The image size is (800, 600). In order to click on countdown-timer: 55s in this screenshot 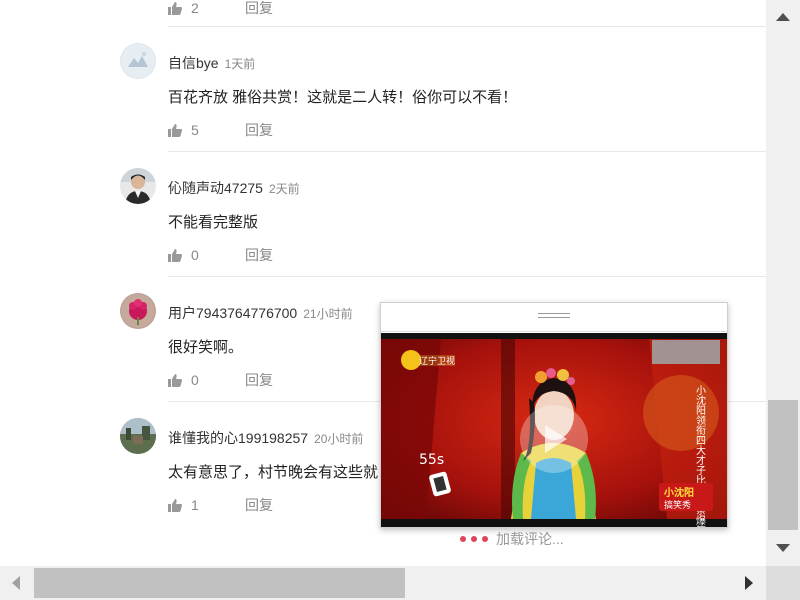, I will do `click(431, 460)`.